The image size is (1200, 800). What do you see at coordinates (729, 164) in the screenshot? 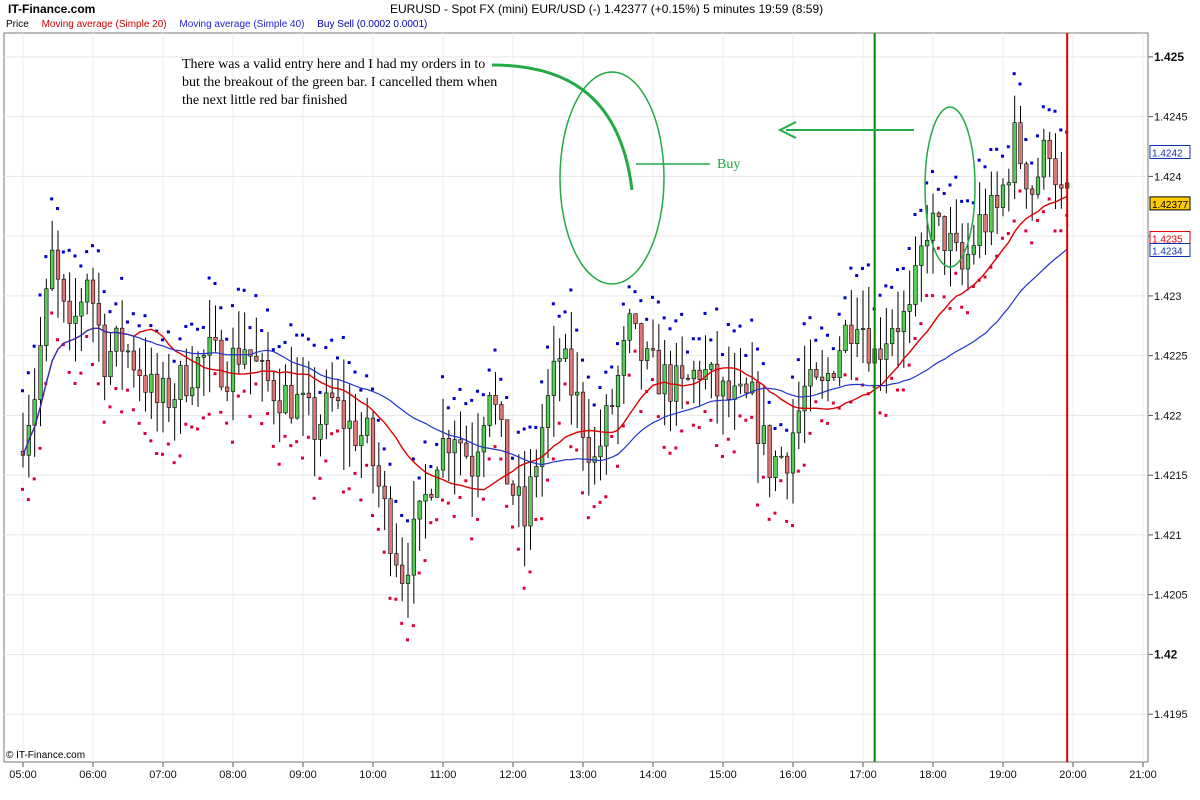
I see `buy-annotation: Buy` at bounding box center [729, 164].